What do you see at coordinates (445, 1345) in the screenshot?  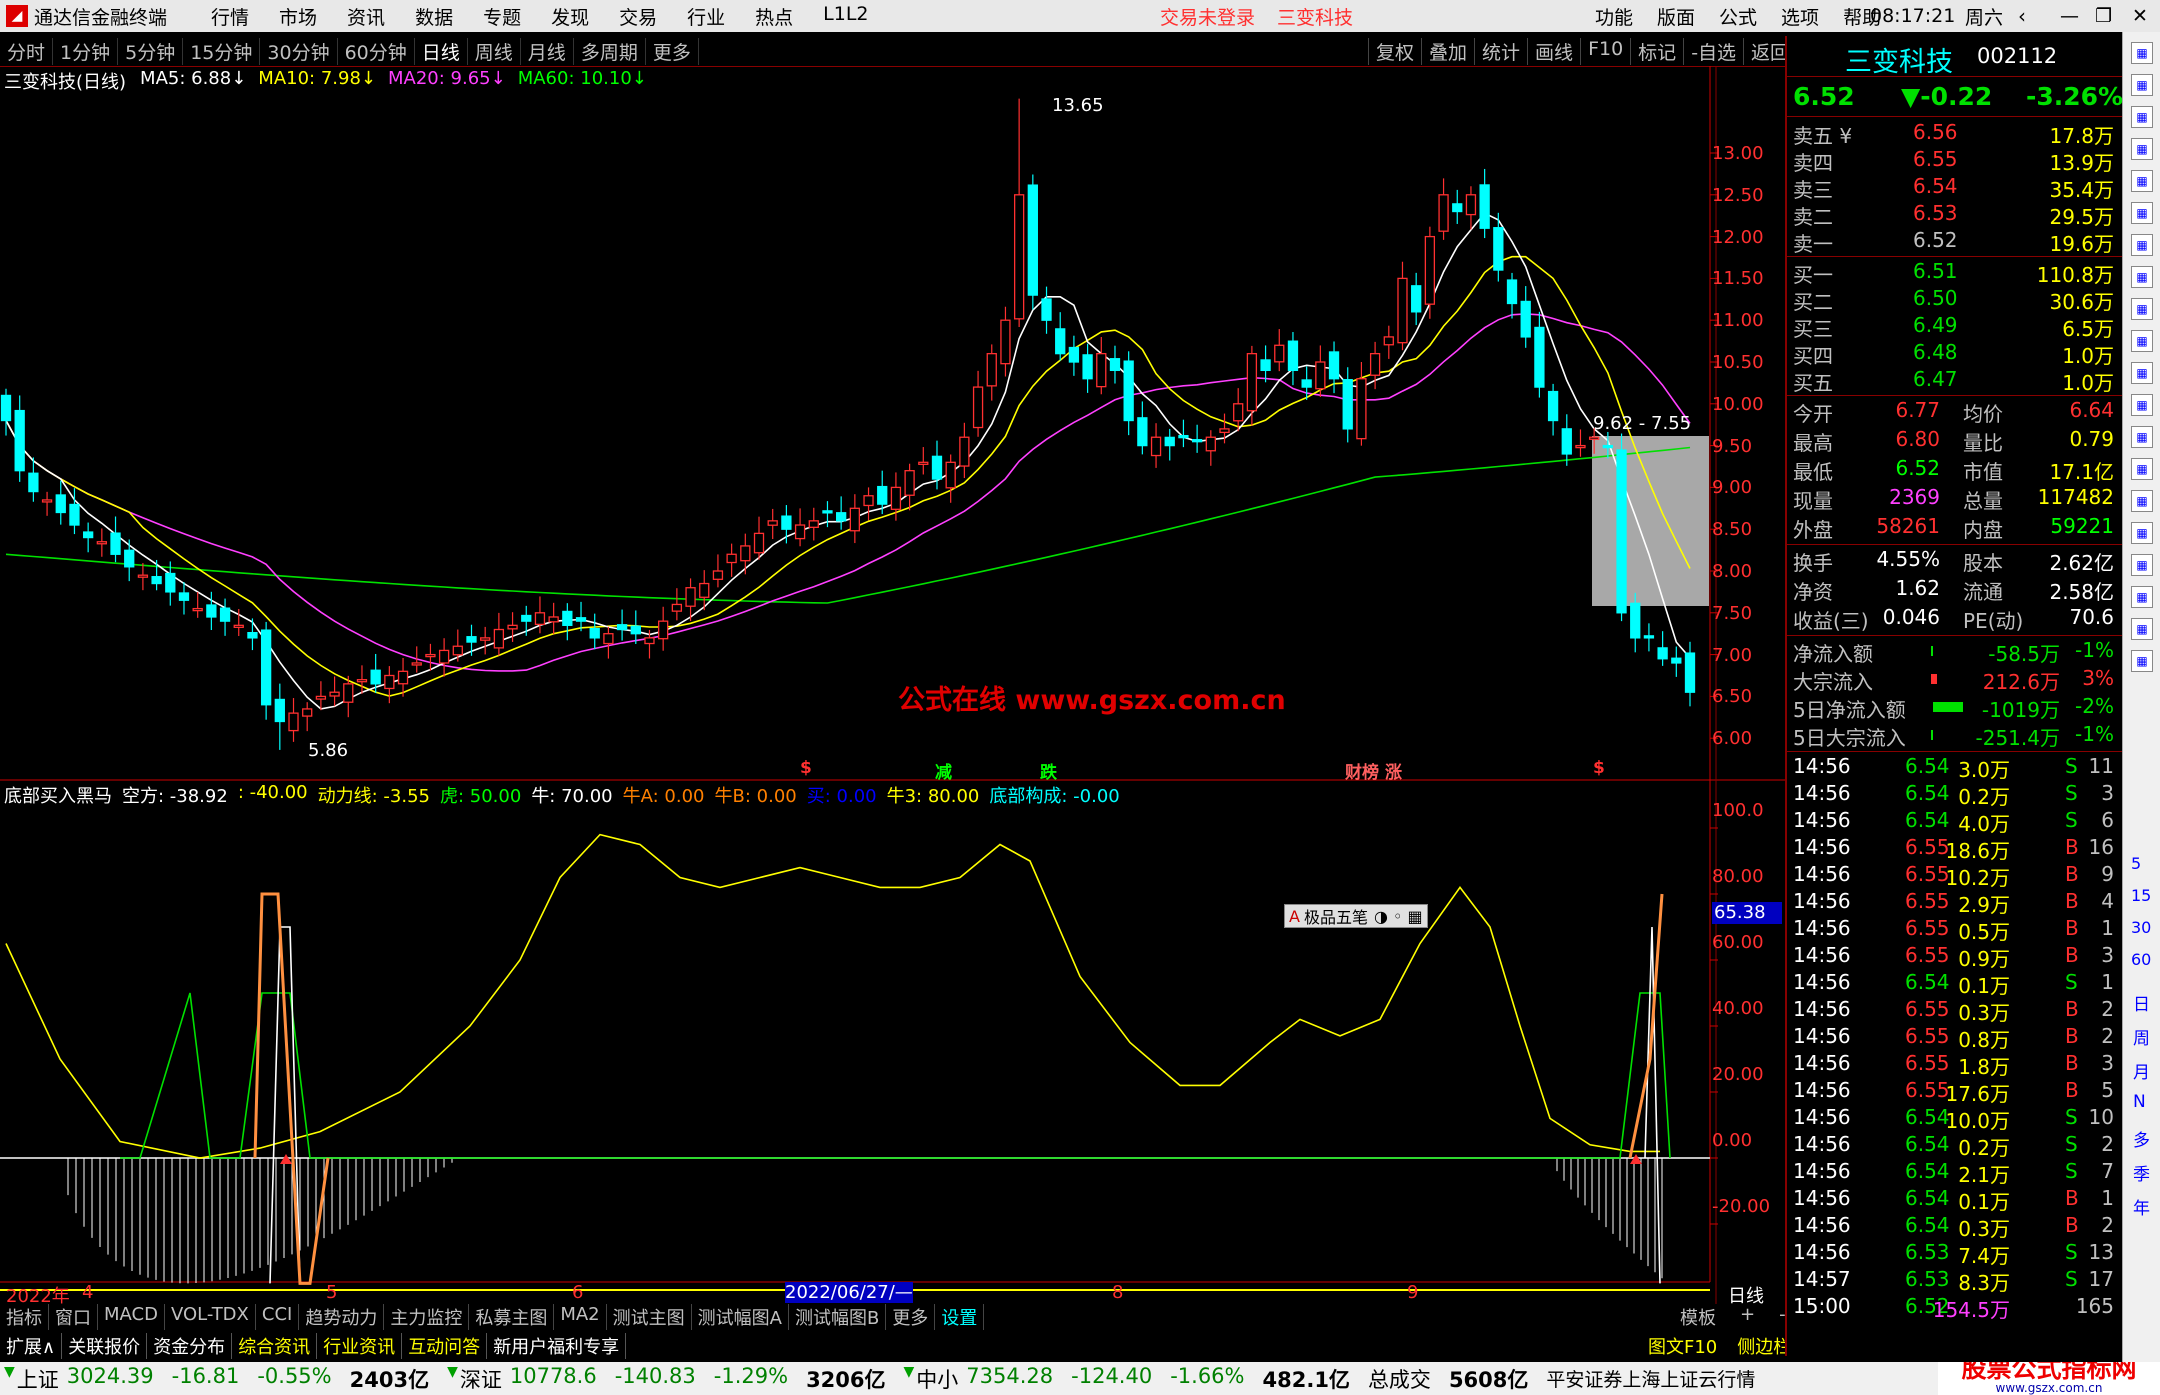 I see `info-tab-5: 互动问答` at bounding box center [445, 1345].